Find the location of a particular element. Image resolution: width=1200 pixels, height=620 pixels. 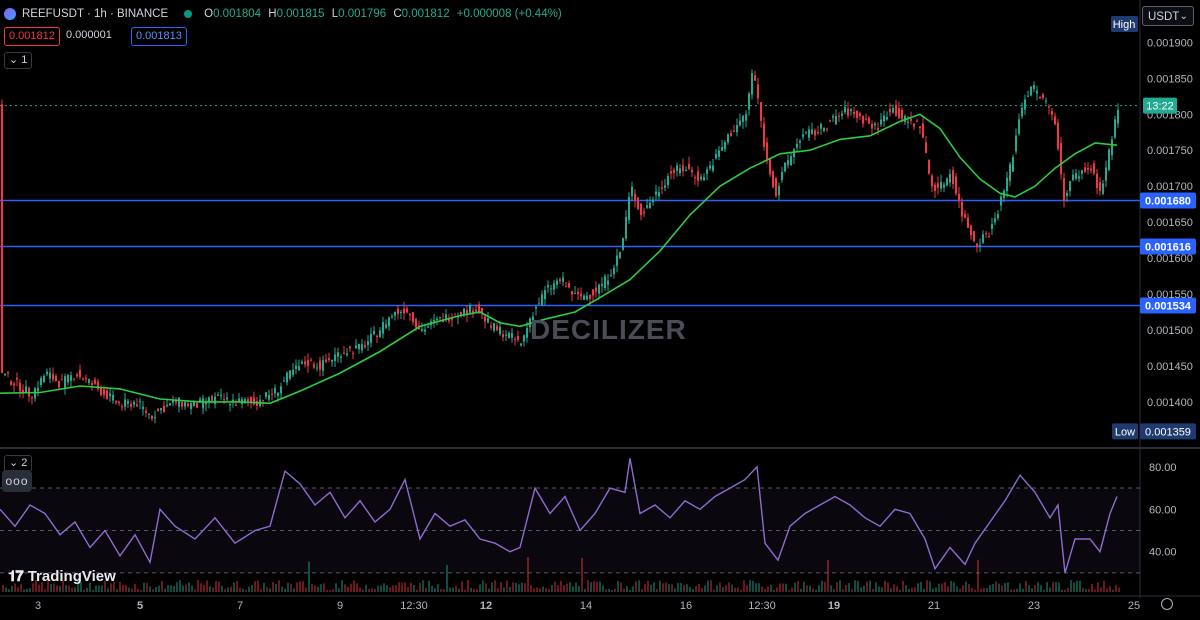

tradingview-logo: 𝟏𝟕 TradingView is located at coordinates (62, 576).